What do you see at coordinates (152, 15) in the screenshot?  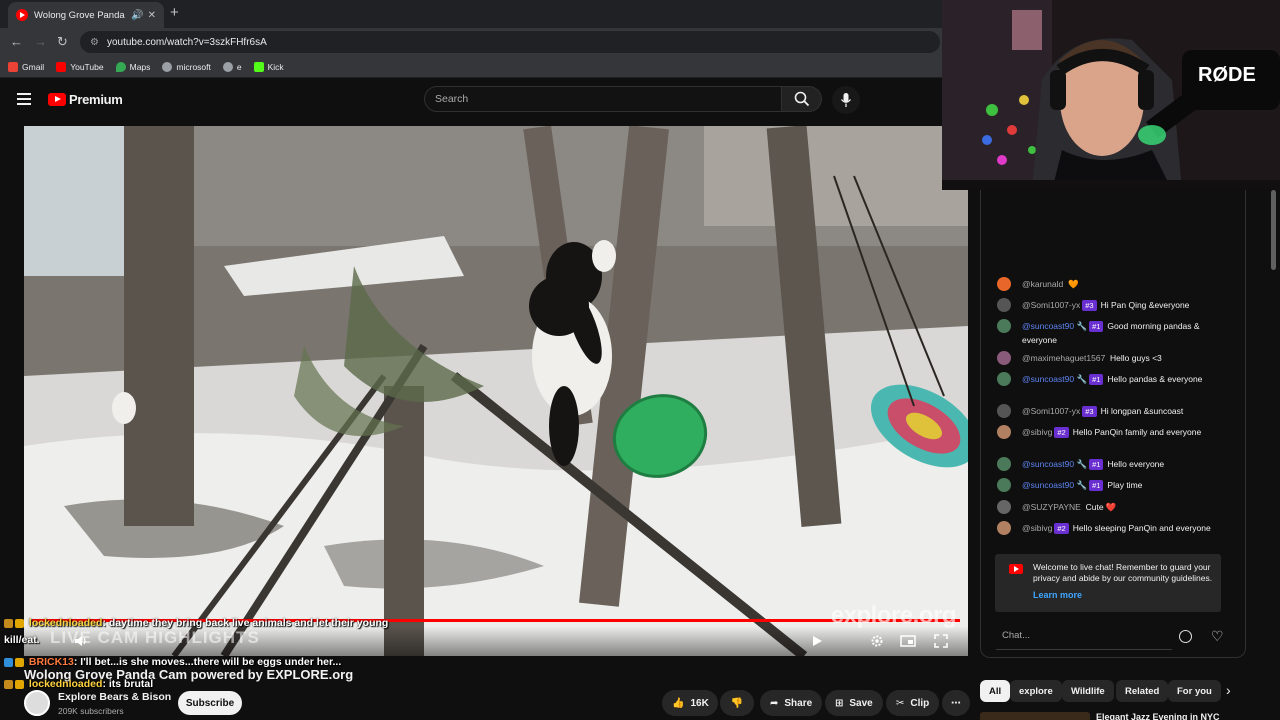 I see `close-tab-icon: ✕` at bounding box center [152, 15].